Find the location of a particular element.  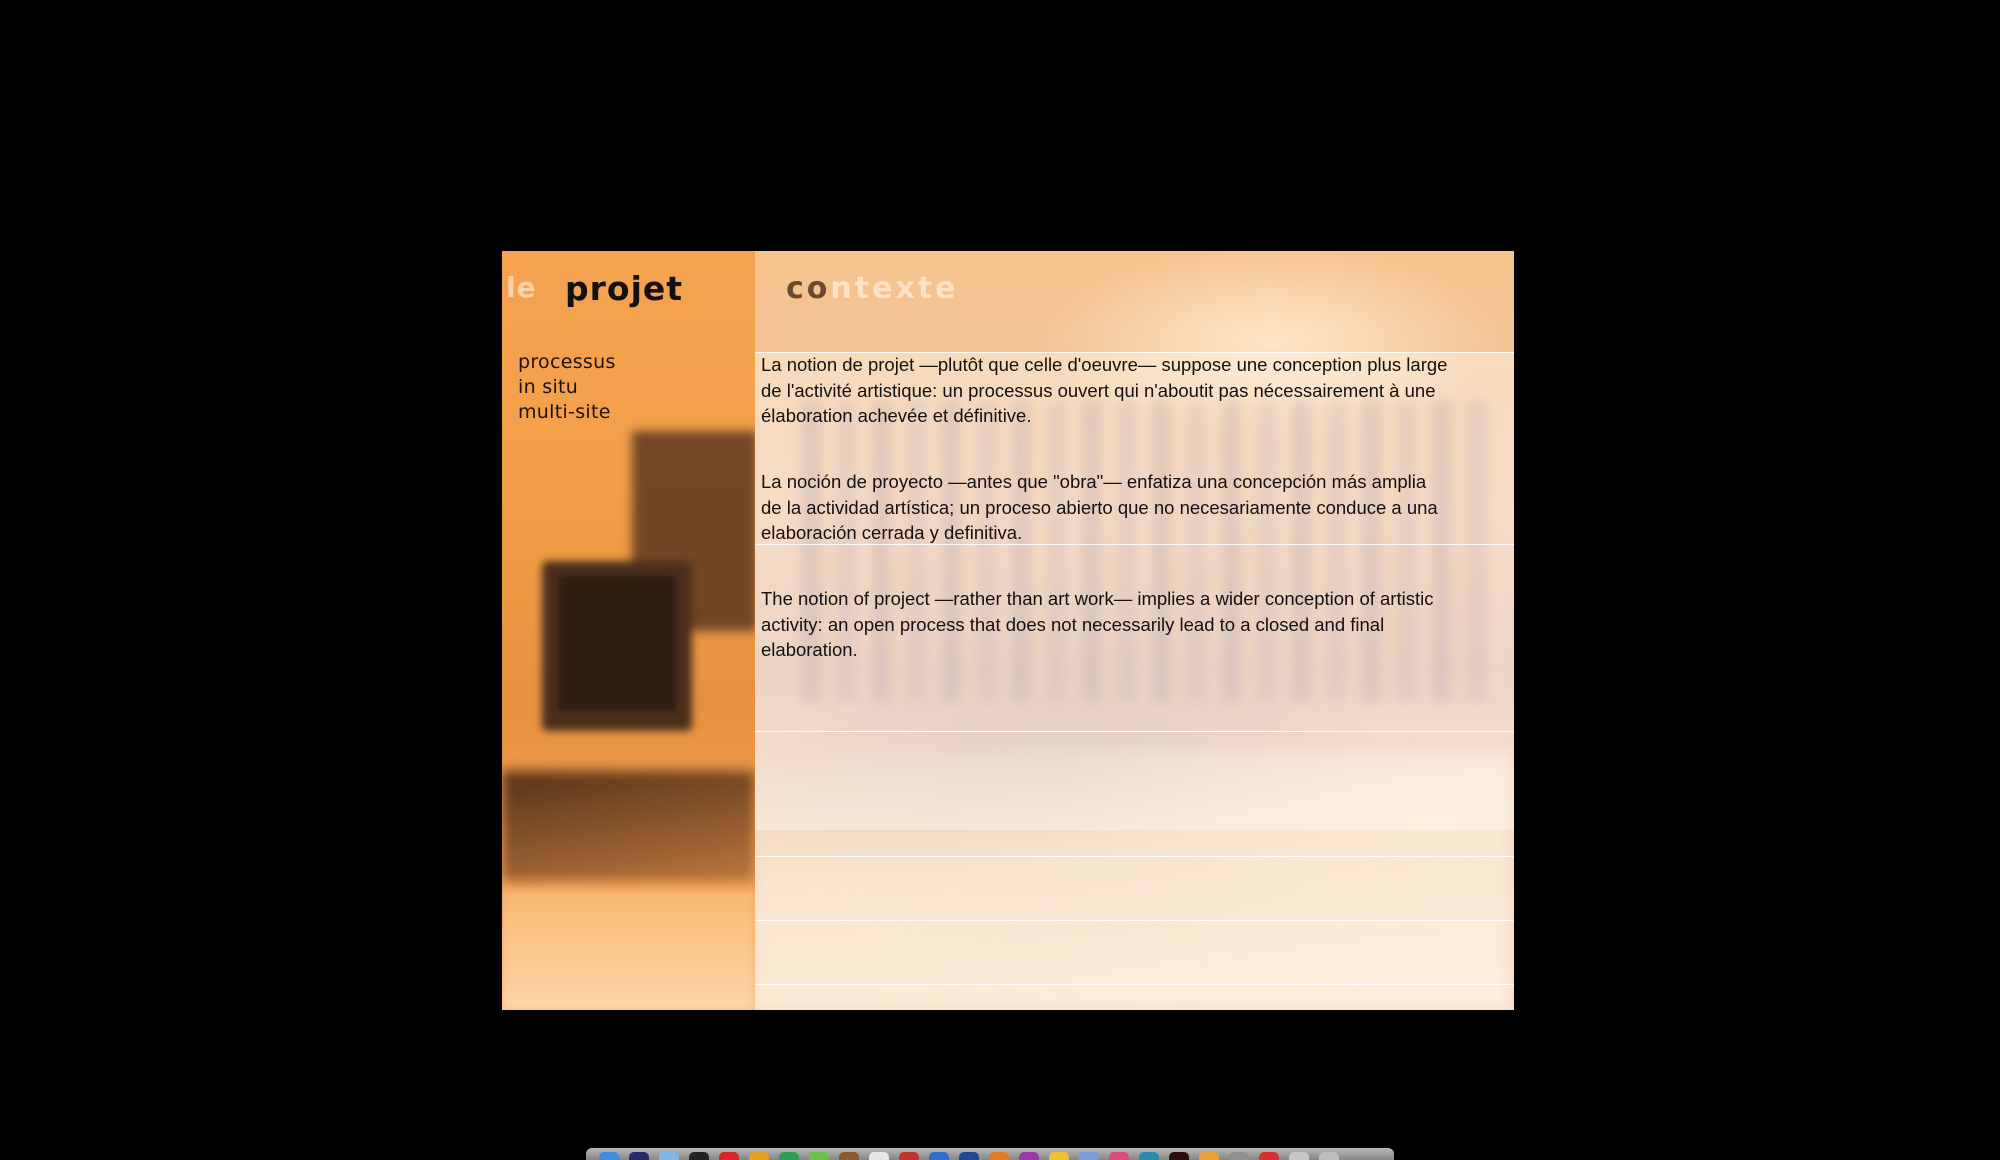

nav-tab-next: contexte is located at coordinates (872, 288).